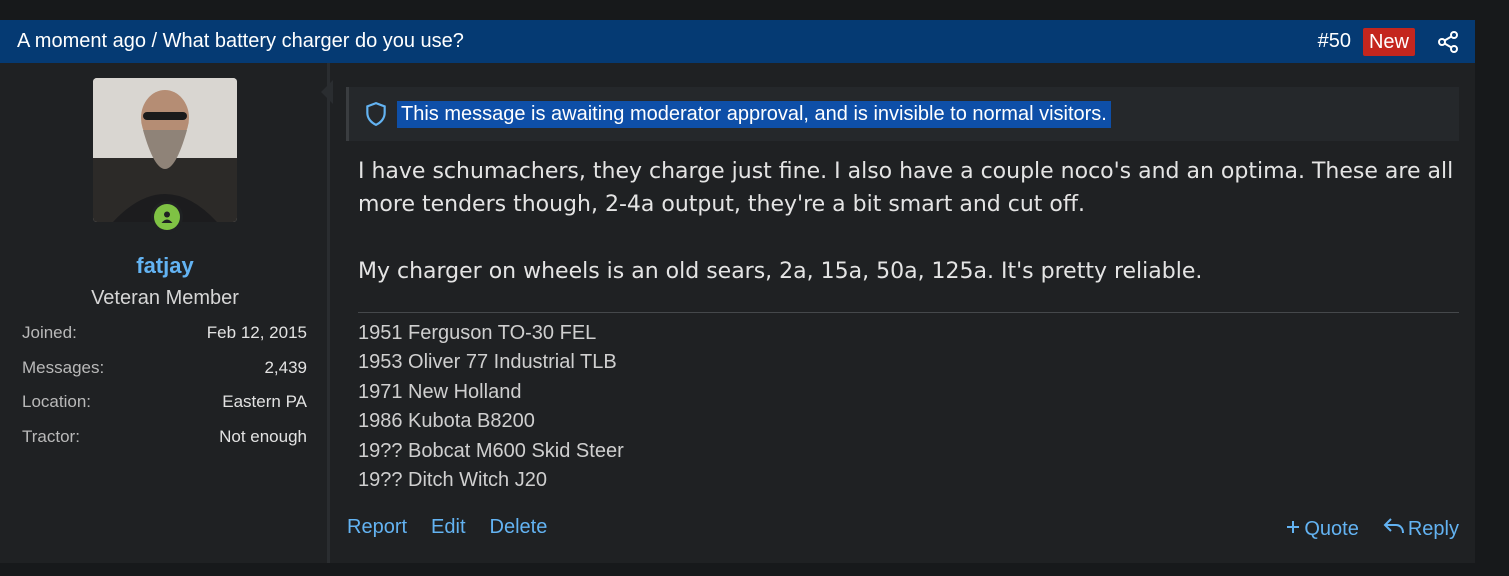 The height and width of the screenshot is (576, 1509). Describe the element at coordinates (165, 298) in the screenshot. I see `user-title: Veteran Member` at that location.